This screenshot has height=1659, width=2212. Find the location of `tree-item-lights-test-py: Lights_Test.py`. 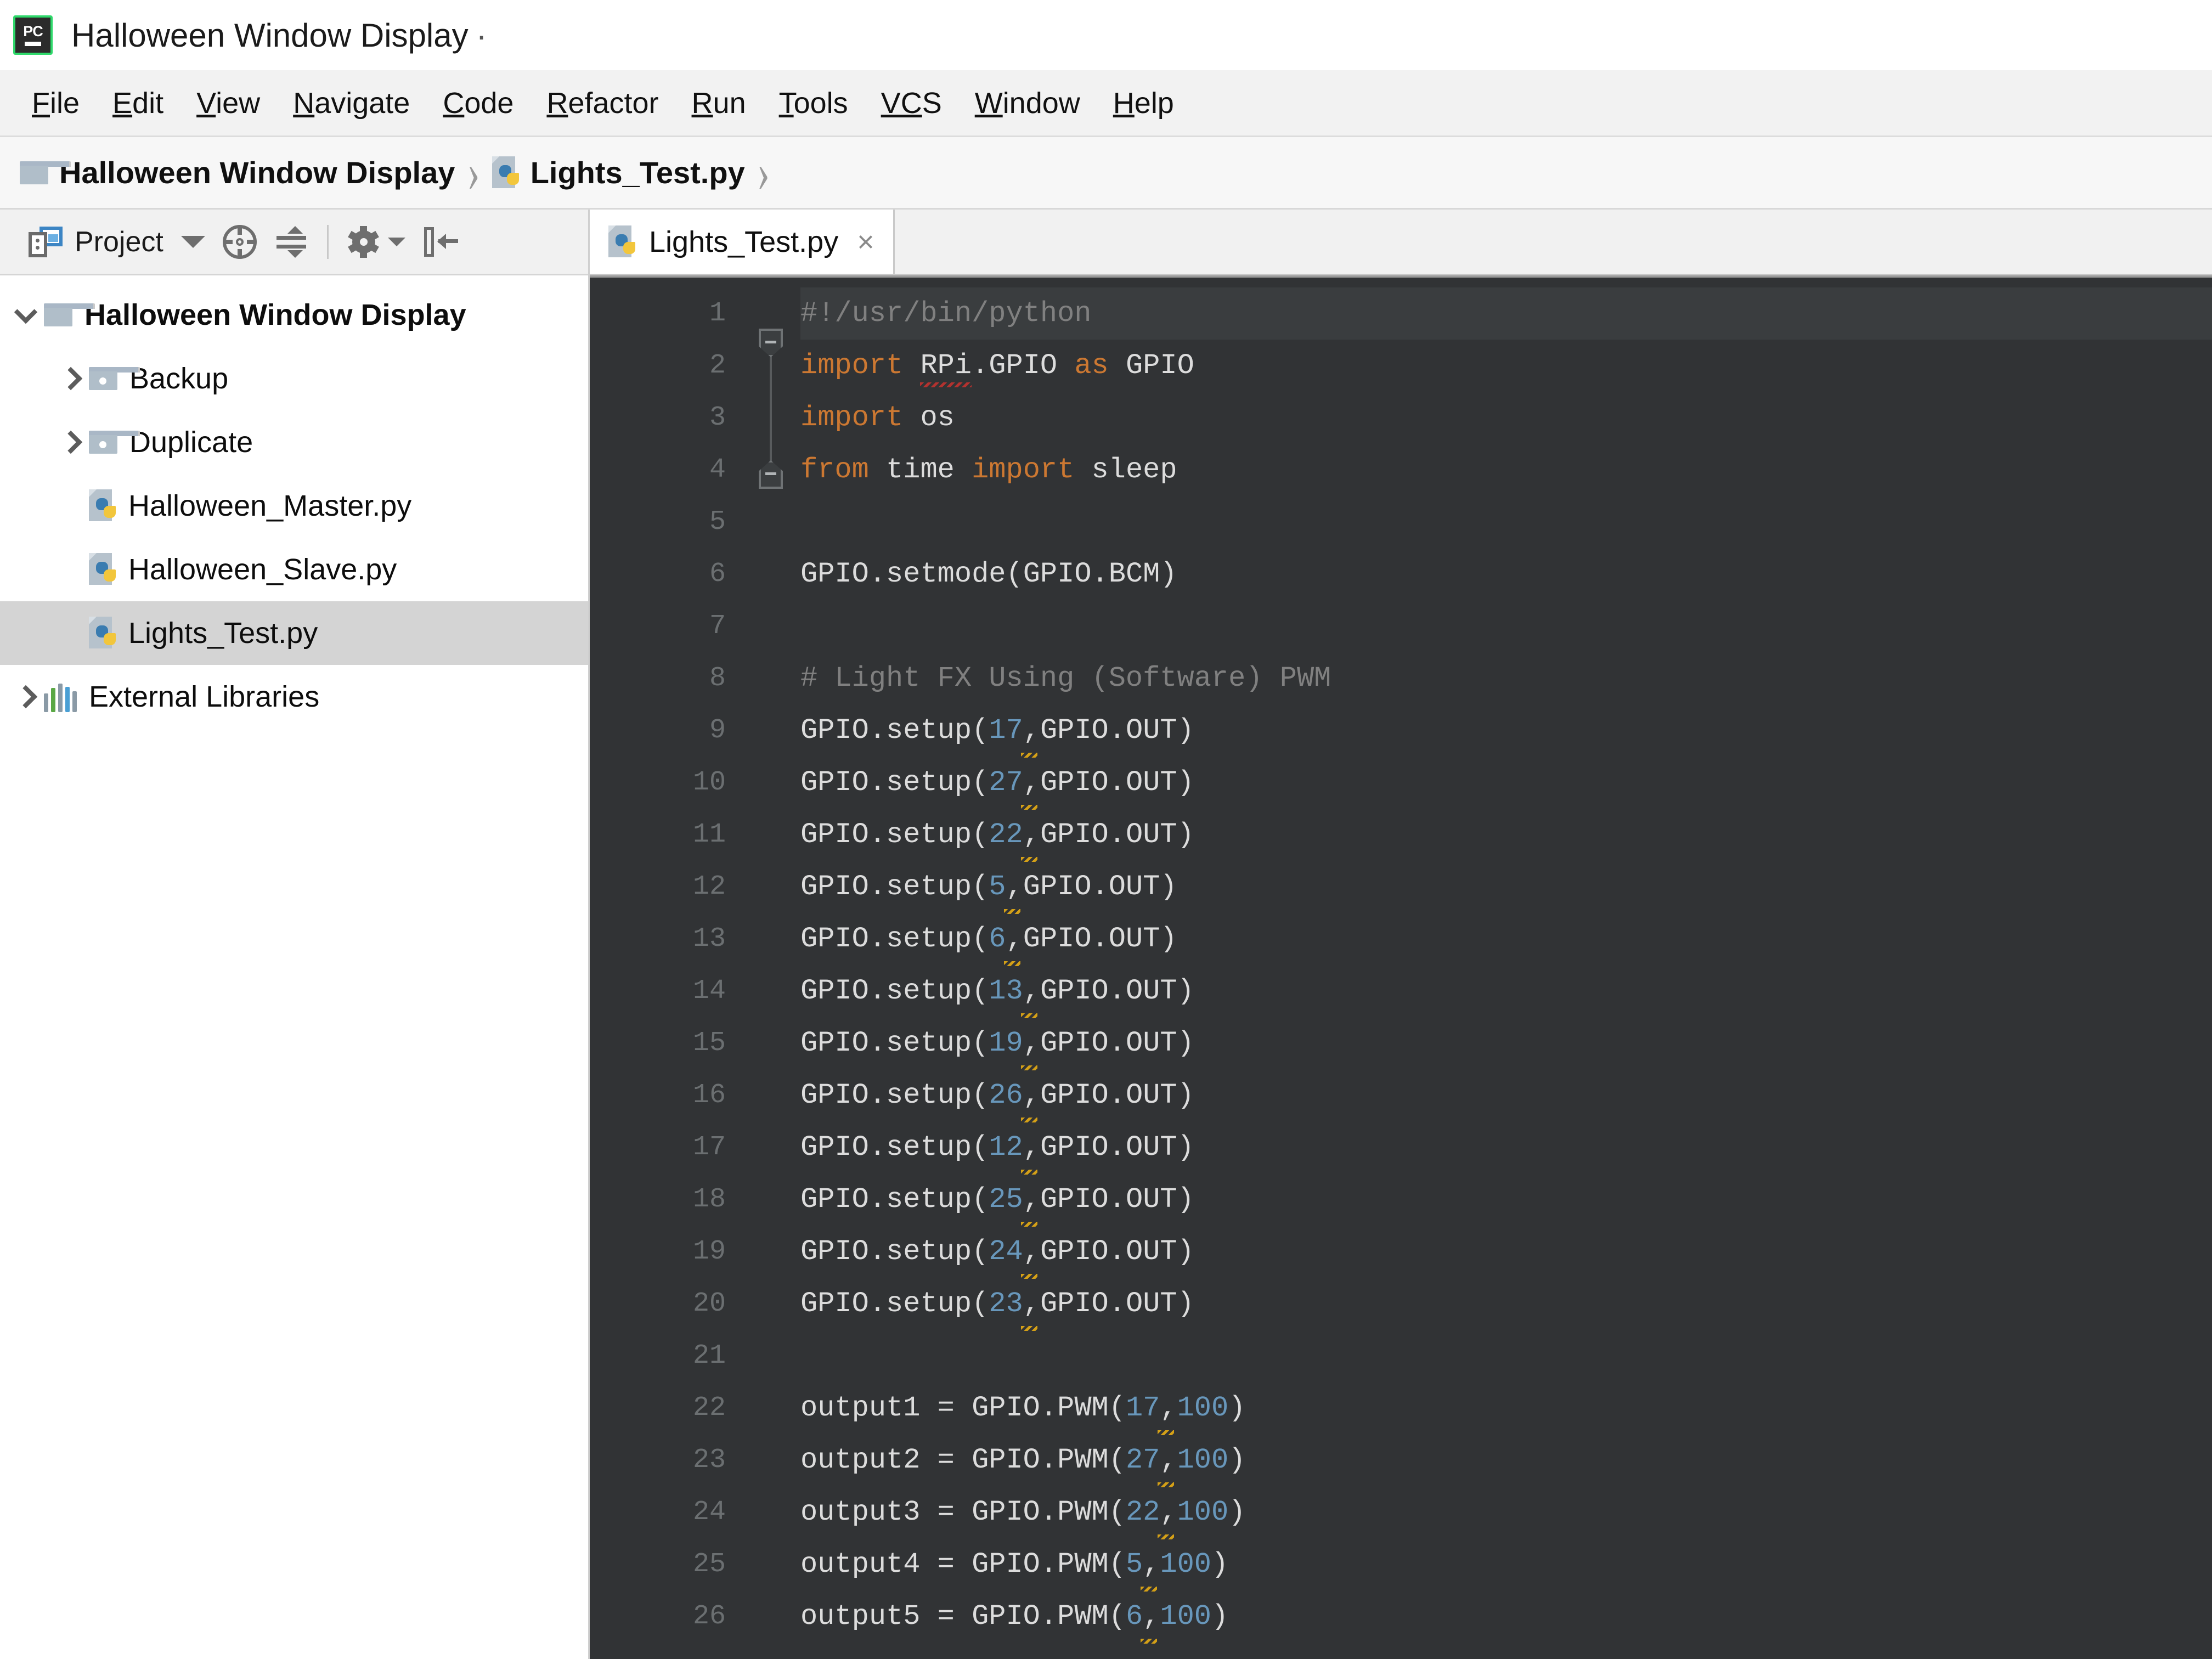

tree-item-lights-test-py: Lights_Test.py is located at coordinates (294, 633).